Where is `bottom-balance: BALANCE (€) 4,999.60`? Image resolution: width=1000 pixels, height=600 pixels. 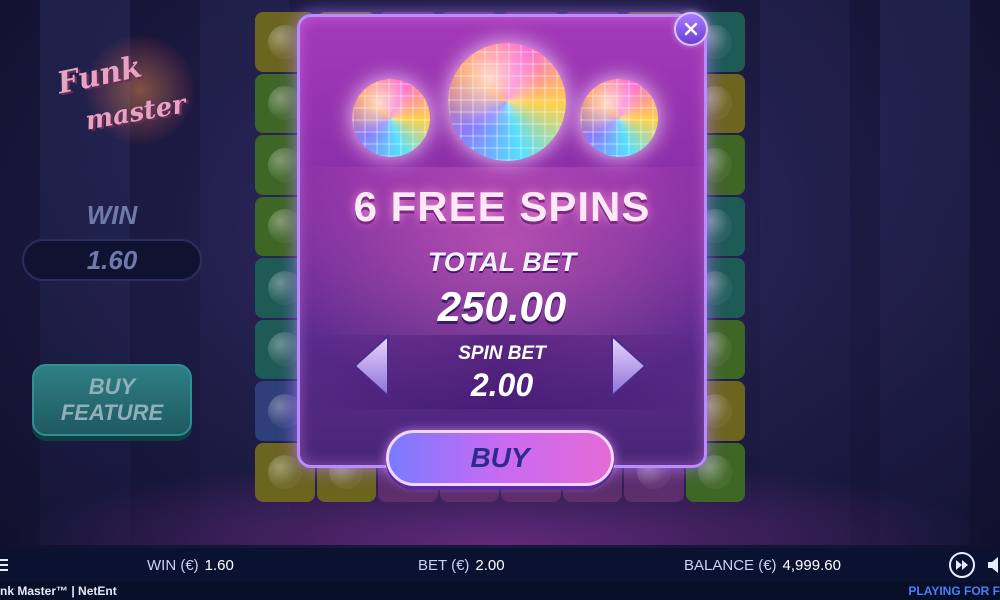
bottom-balance: BALANCE (€) 4,999.60 is located at coordinates (762, 565).